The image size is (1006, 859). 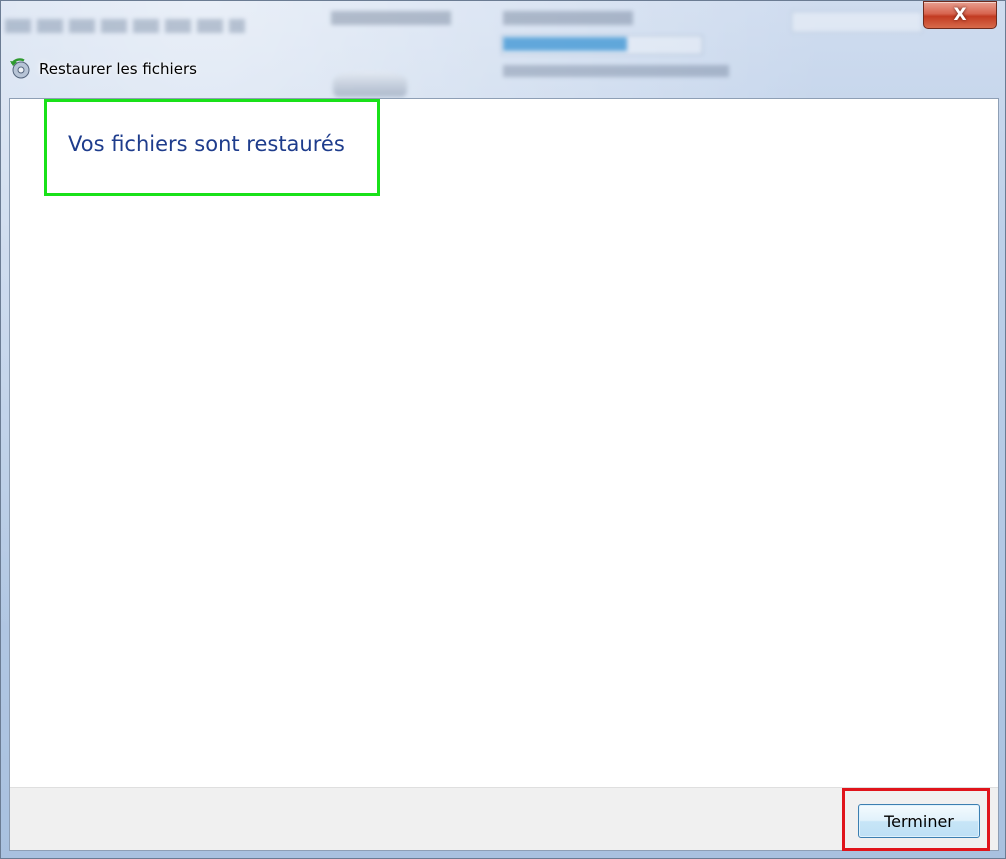 I want to click on window-title: Restaurer les fichiers, so click(x=118, y=69).